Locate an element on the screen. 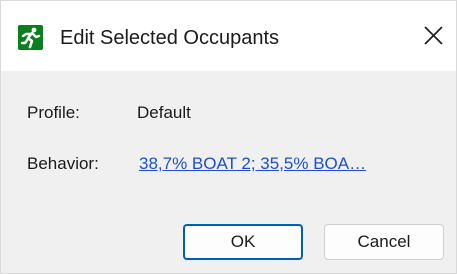 The image size is (457, 274). behavior-label: Behavior: is located at coordinates (63, 163).